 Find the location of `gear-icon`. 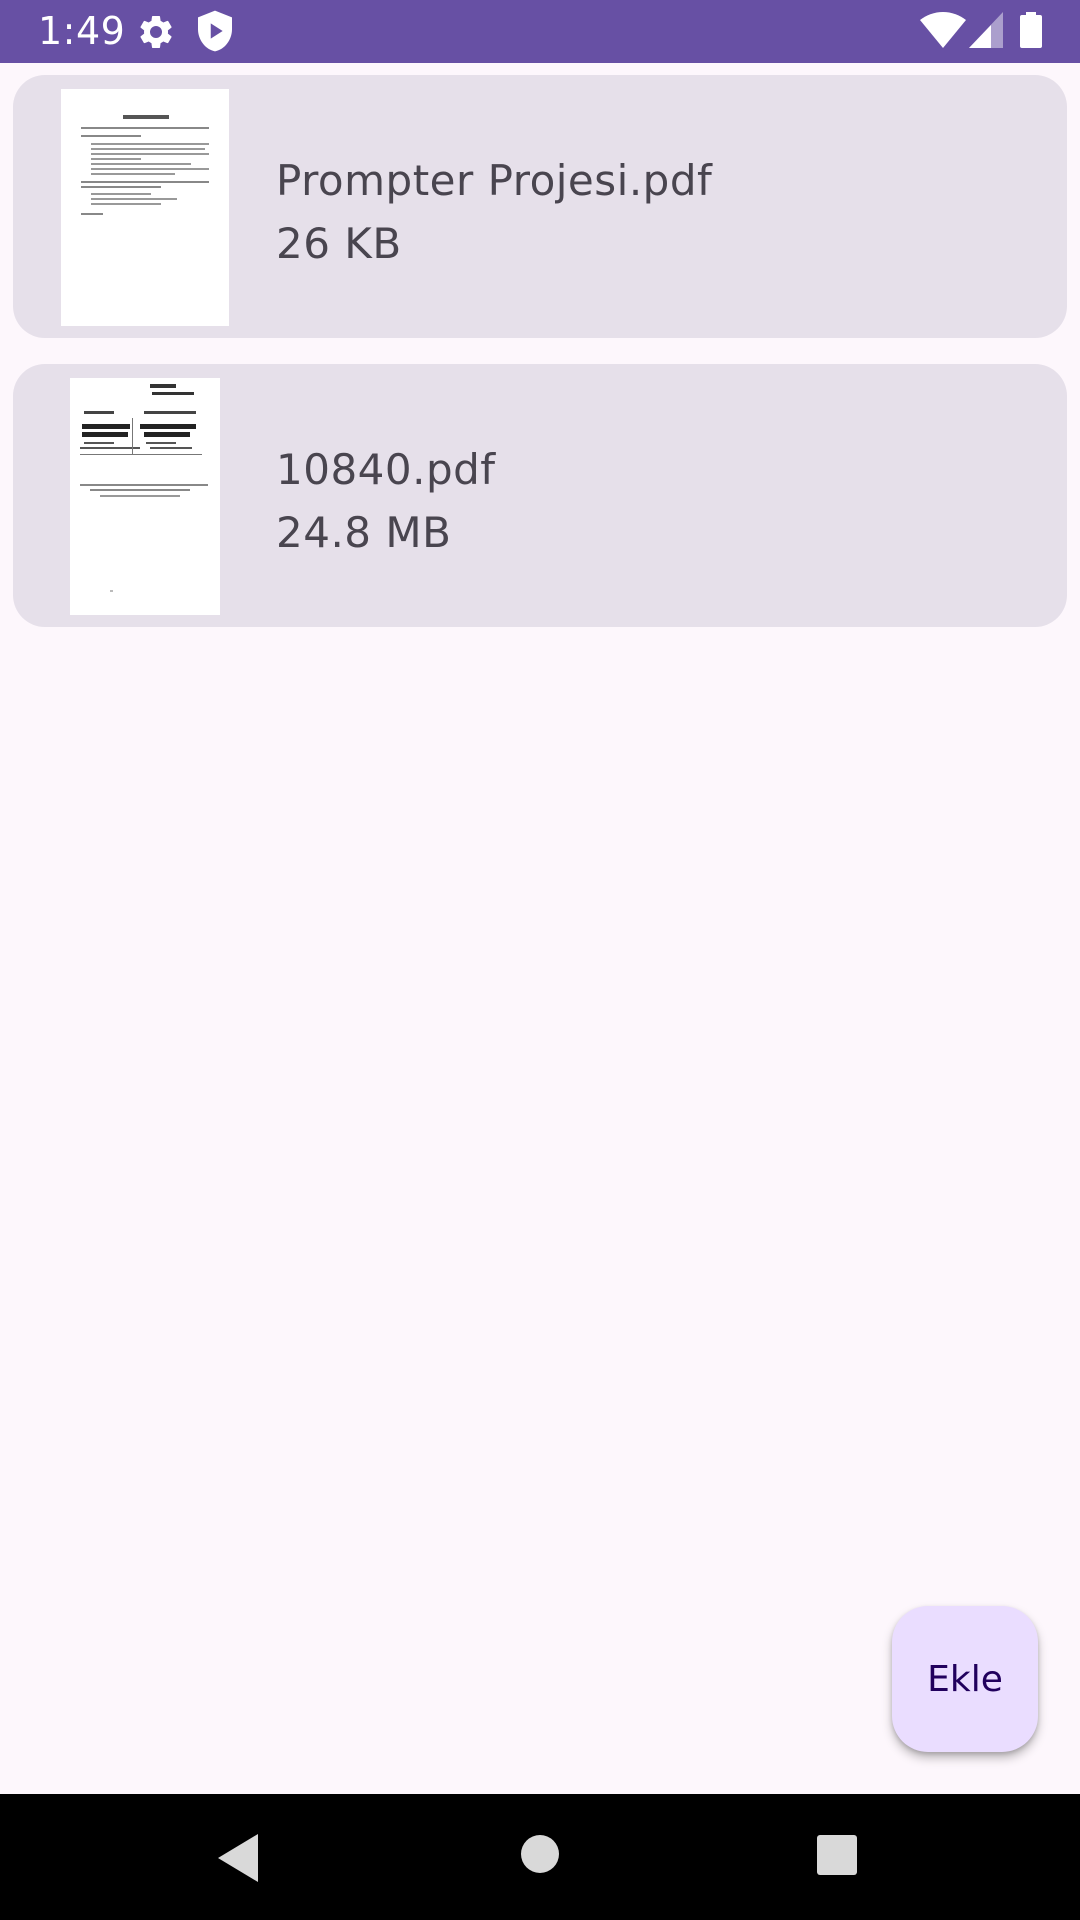

gear-icon is located at coordinates (156, 31).